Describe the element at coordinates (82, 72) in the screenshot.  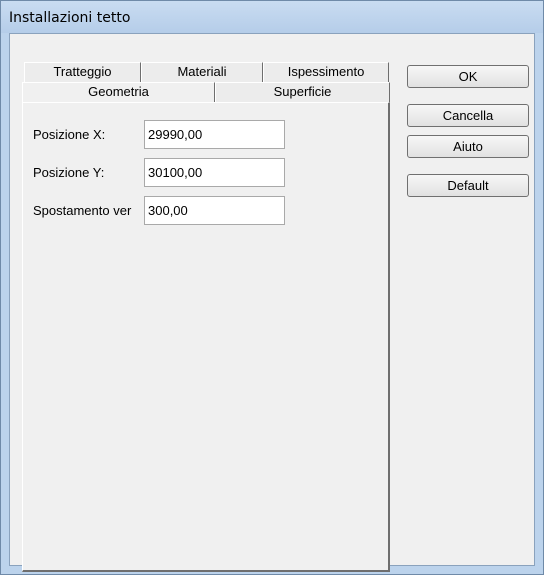
I see `tab-tratteggio: Tratteggio` at that location.